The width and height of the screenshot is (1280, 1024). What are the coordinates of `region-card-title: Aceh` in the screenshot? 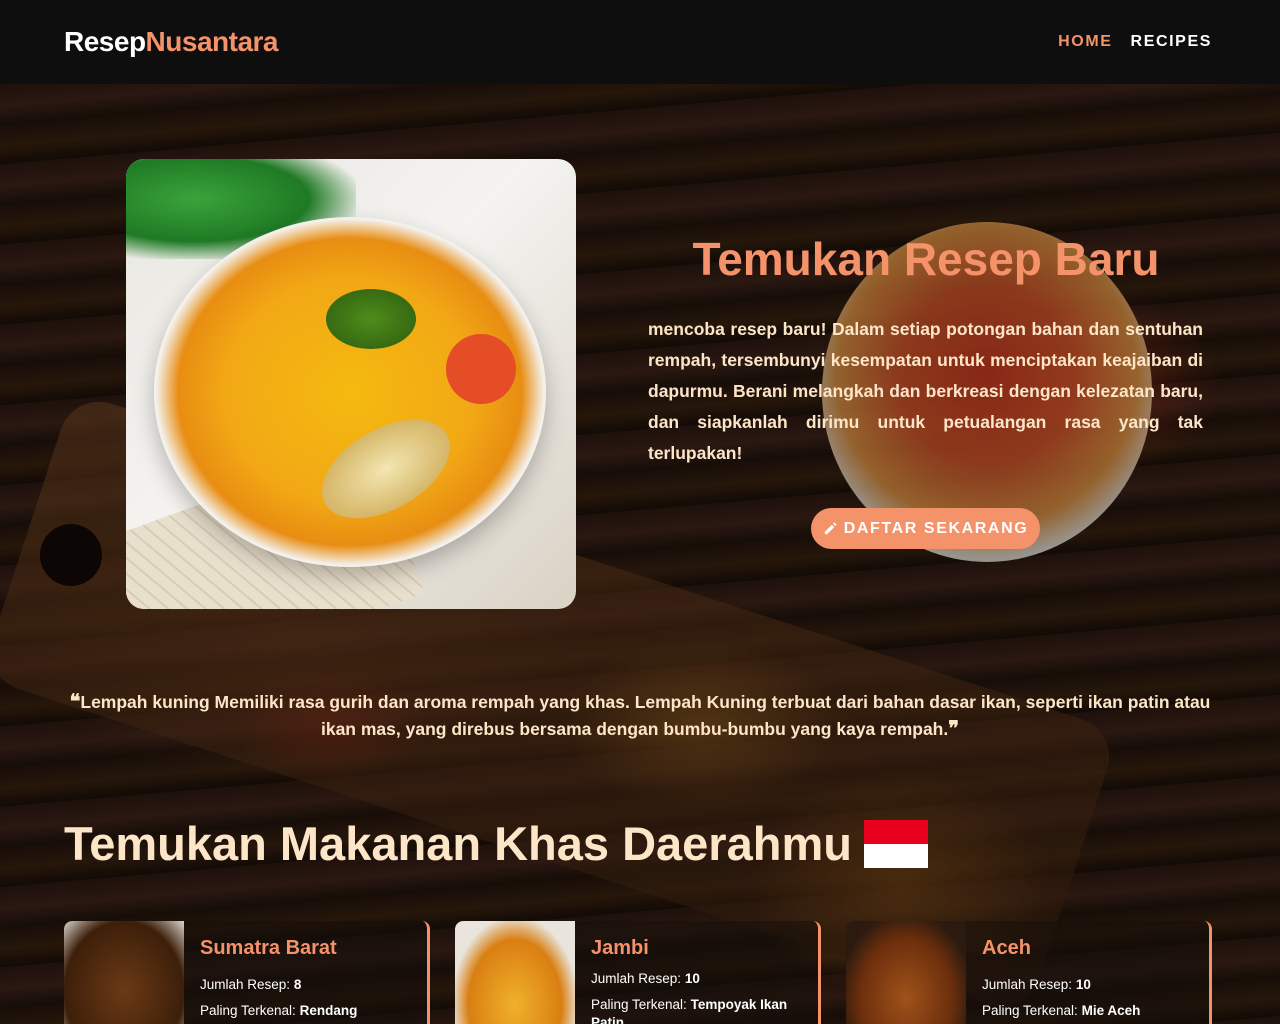 It's located at (1006, 948).